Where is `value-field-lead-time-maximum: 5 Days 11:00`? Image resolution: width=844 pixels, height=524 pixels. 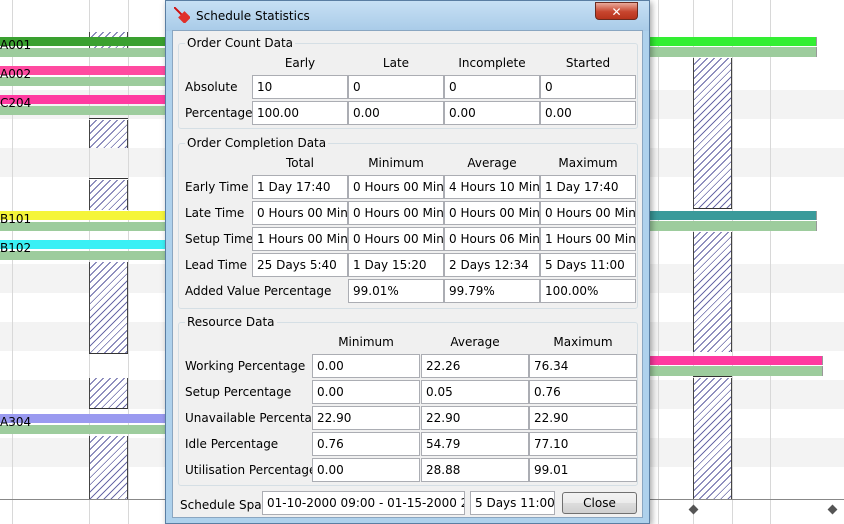
value-field-lead-time-maximum: 5 Days 11:00 is located at coordinates (588, 265).